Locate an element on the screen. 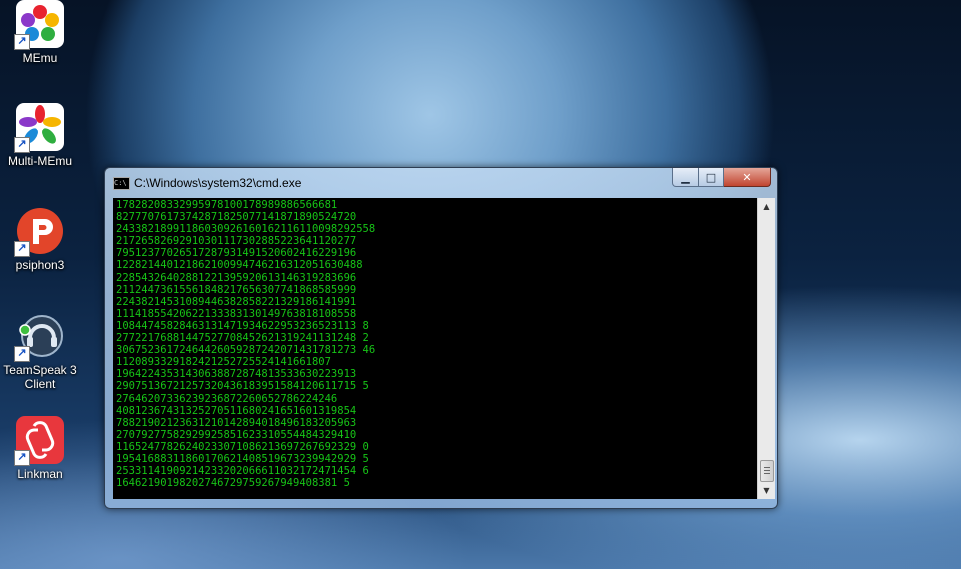 This screenshot has width=961, height=569. desktop-icon-multi-memu: ↗ Multi-MEmu is located at coordinates (40, 135).